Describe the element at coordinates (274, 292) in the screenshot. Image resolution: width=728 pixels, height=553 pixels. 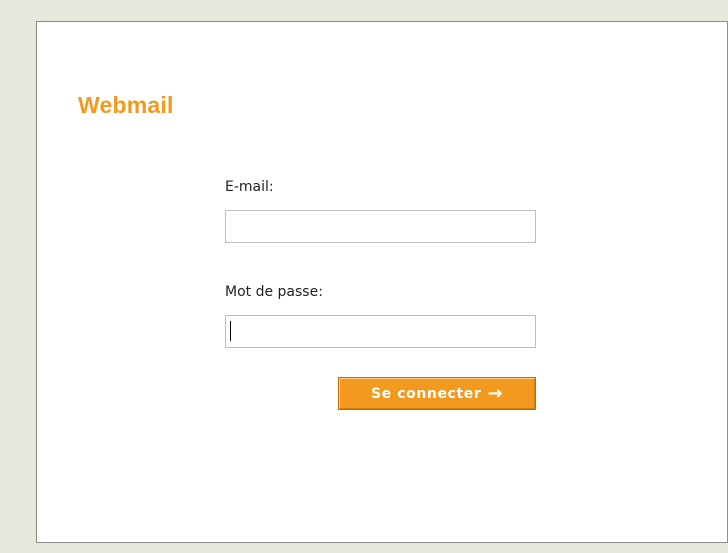
I see `password-label: Mot de passe:` at that location.